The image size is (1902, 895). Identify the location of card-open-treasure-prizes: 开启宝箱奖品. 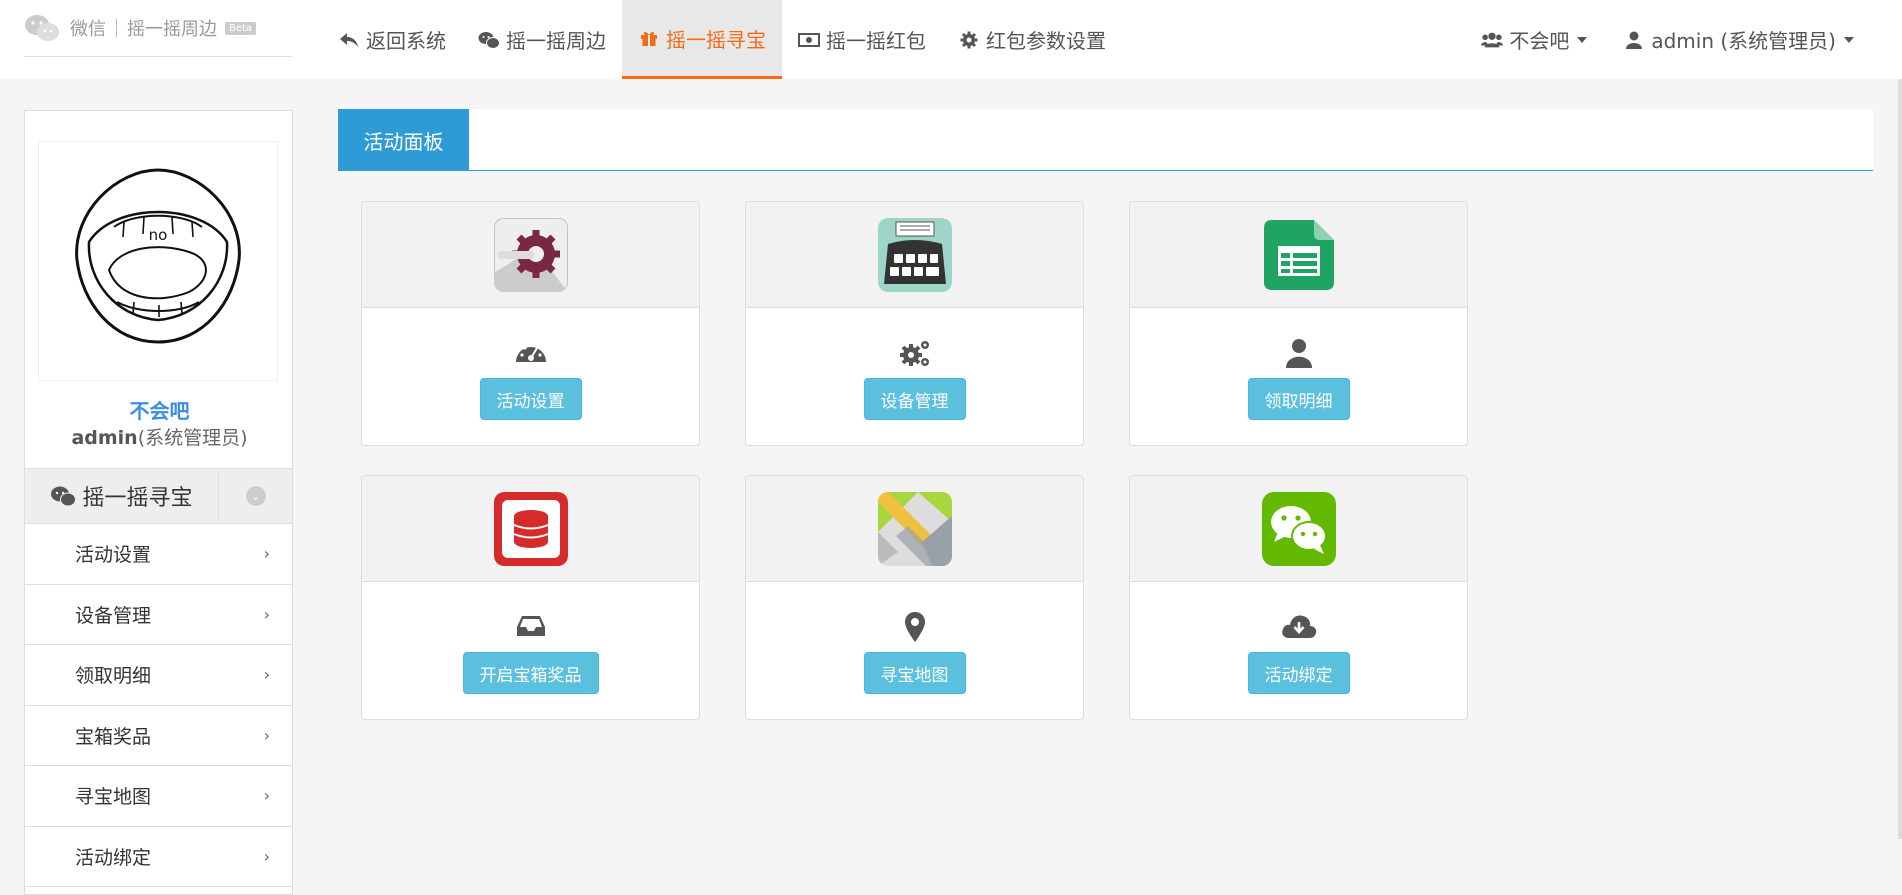
(530, 597).